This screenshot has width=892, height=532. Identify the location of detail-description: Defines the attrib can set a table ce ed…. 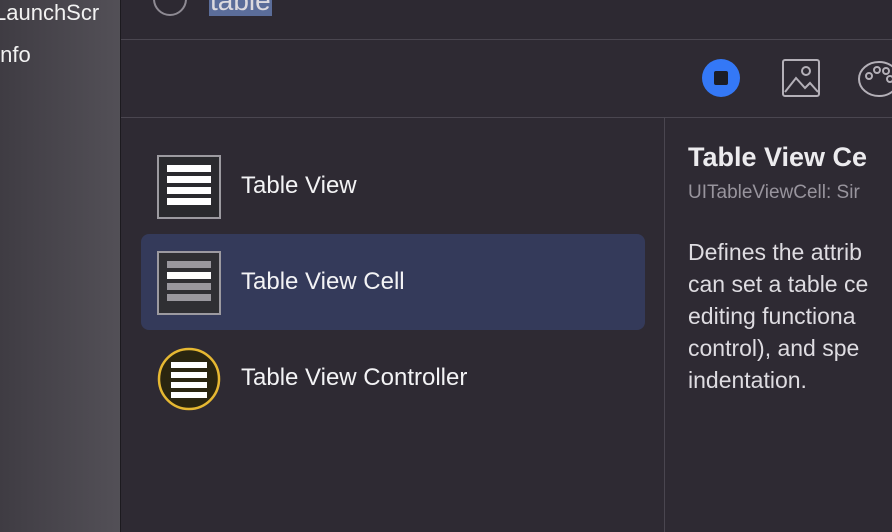
(790, 316).